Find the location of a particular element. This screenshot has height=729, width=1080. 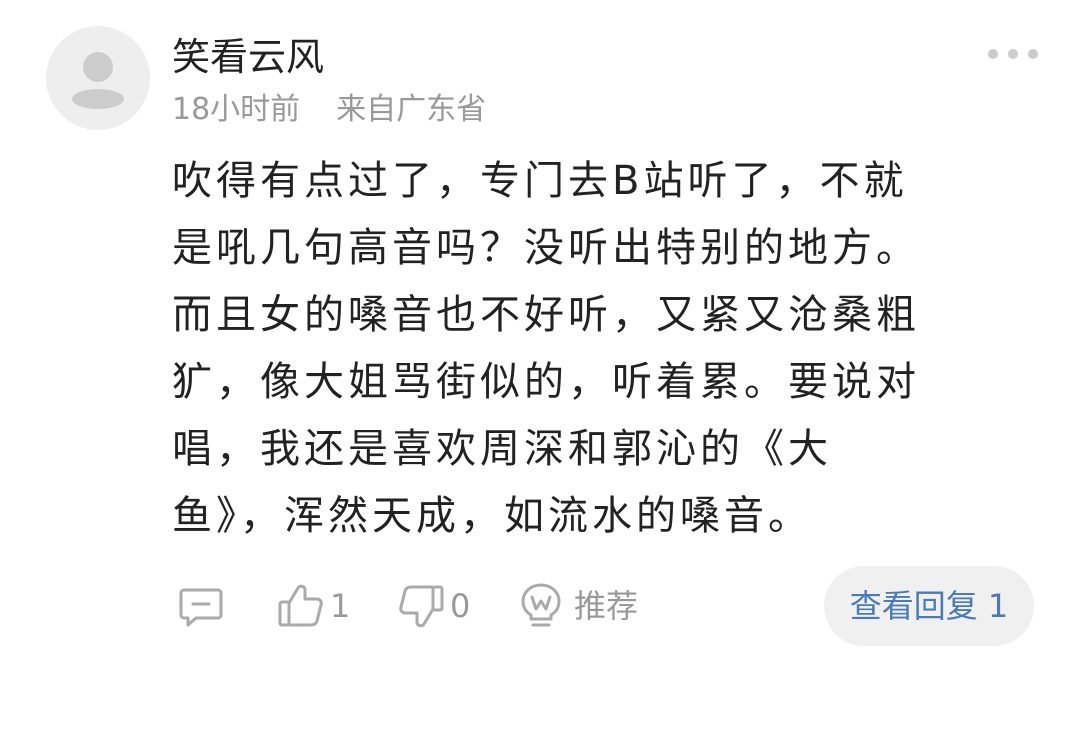

comment-text-line: 而且女的嗓音也不好听，又紧又沧桑粗 is located at coordinates (546, 315).